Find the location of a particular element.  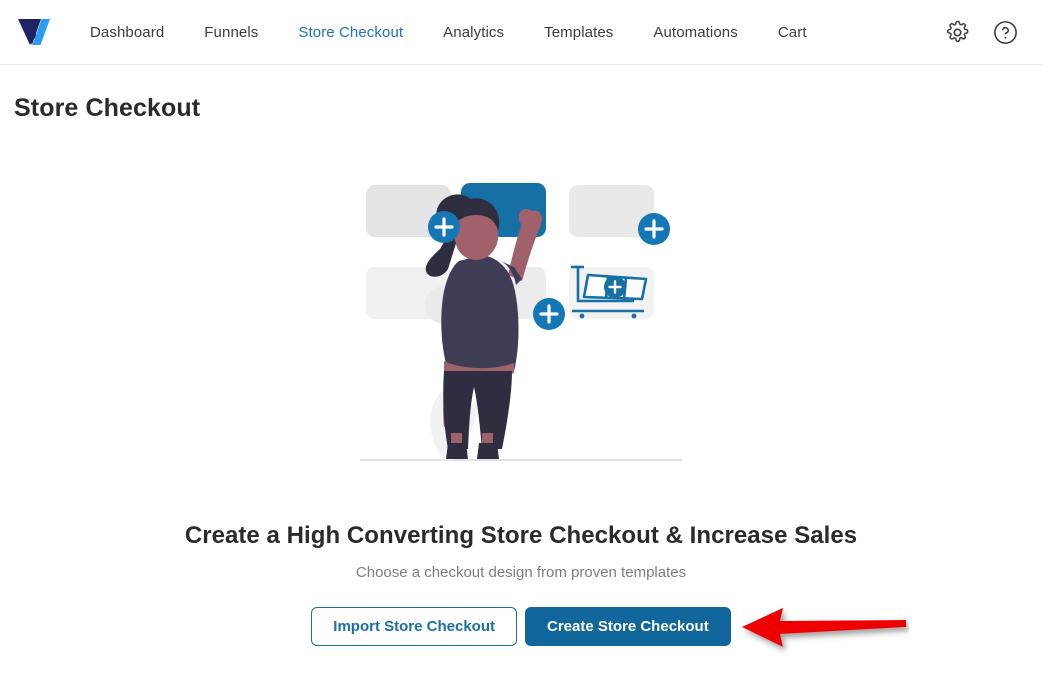

nav-item-store-checkout: Store Checkout is located at coordinates (350, 32).